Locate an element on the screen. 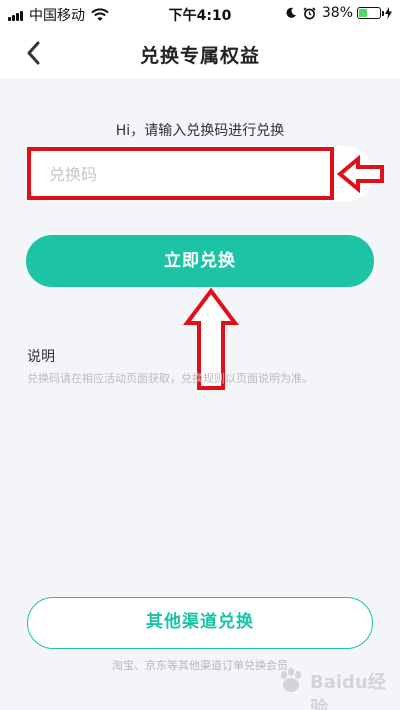 This screenshot has width=400, height=710. watermark-text: Baidu经验 is located at coordinates (348, 691).